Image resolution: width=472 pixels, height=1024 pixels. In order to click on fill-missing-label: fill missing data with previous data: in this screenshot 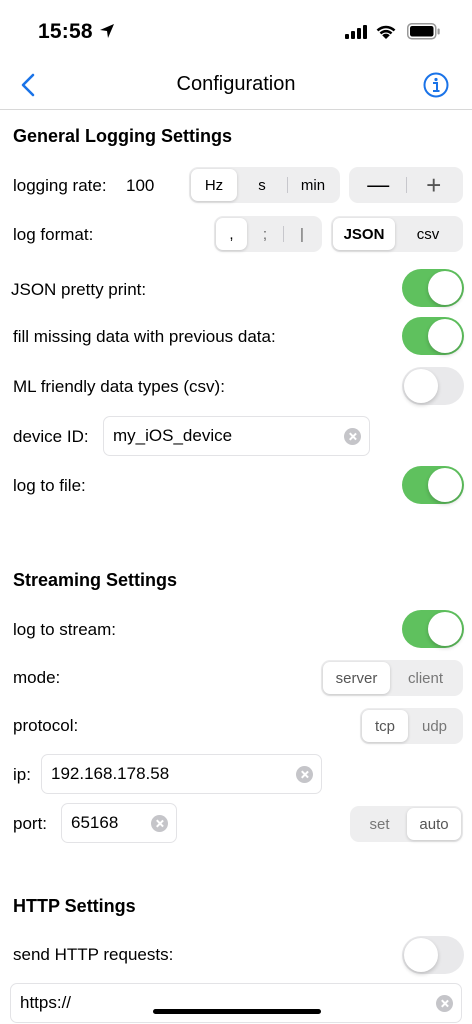, I will do `click(144, 336)`.